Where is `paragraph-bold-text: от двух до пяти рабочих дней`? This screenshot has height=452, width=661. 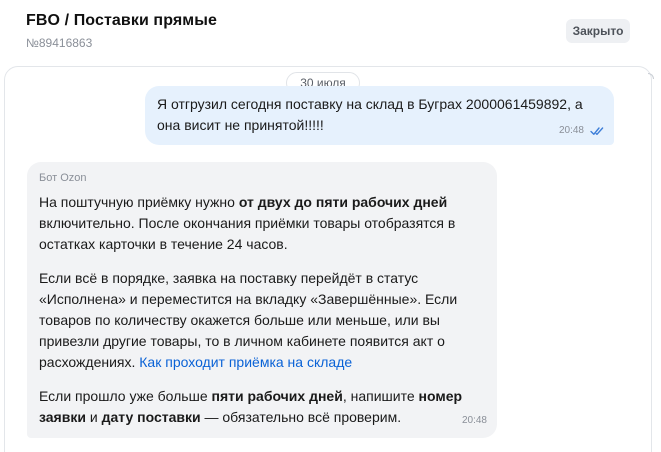
paragraph-bold-text: от двух до пяти рабочих дней is located at coordinates (343, 202).